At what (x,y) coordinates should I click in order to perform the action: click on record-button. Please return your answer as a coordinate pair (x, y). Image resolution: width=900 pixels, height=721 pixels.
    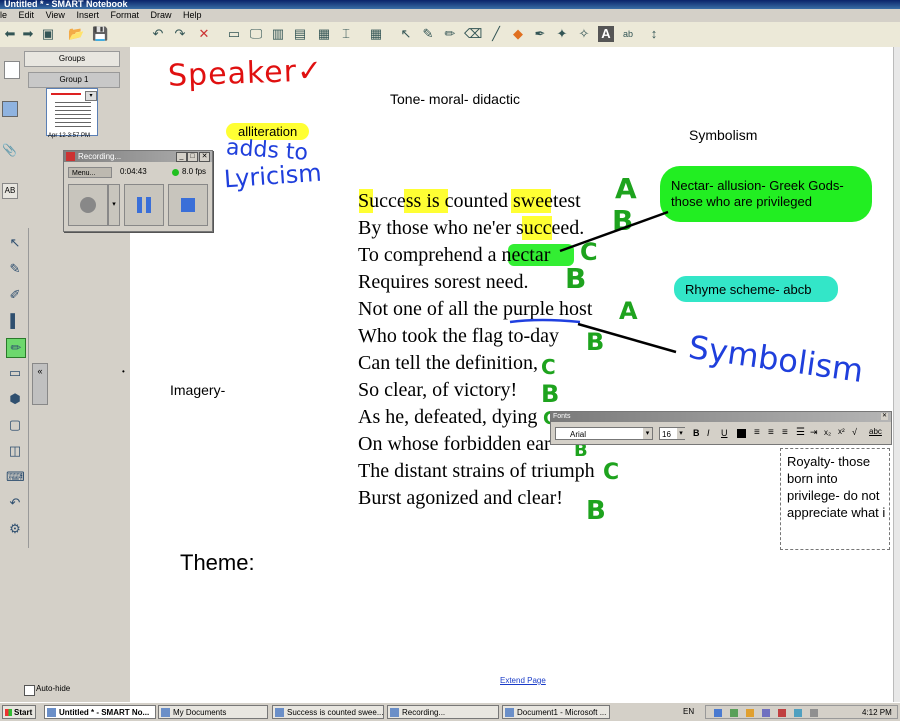
    Looking at the image, I should click on (88, 205).